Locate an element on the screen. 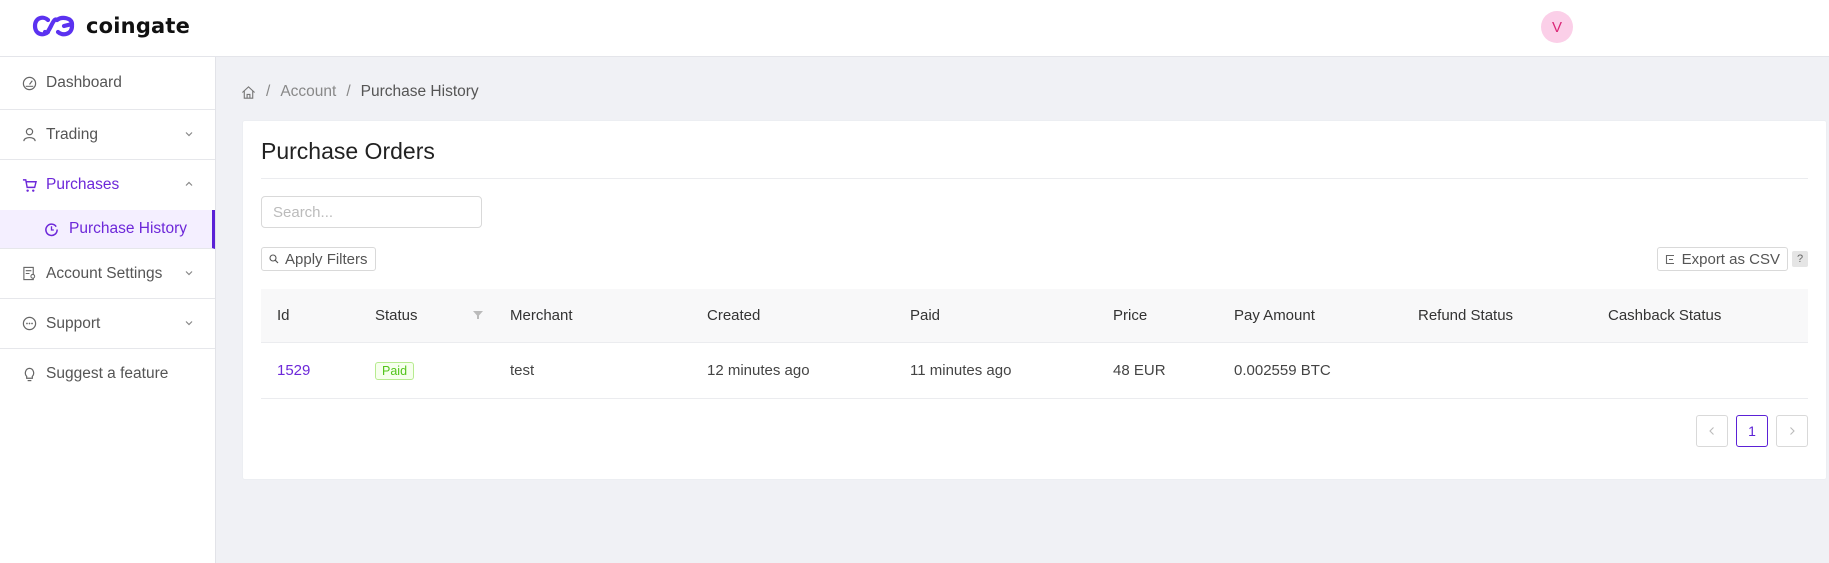 This screenshot has height=563, width=1829. divider is located at coordinates (1034, 178).